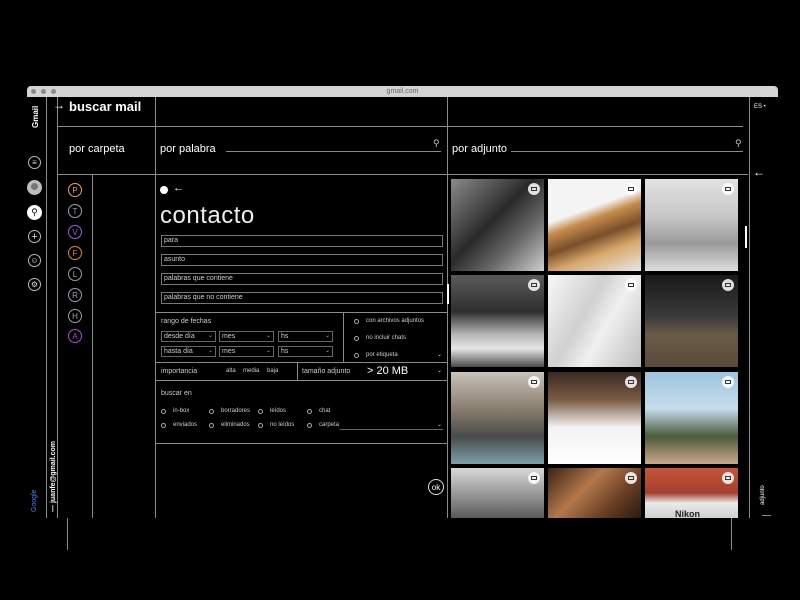 The image size is (800, 600). Describe the element at coordinates (164, 190) in the screenshot. I see `close-icon` at that location.